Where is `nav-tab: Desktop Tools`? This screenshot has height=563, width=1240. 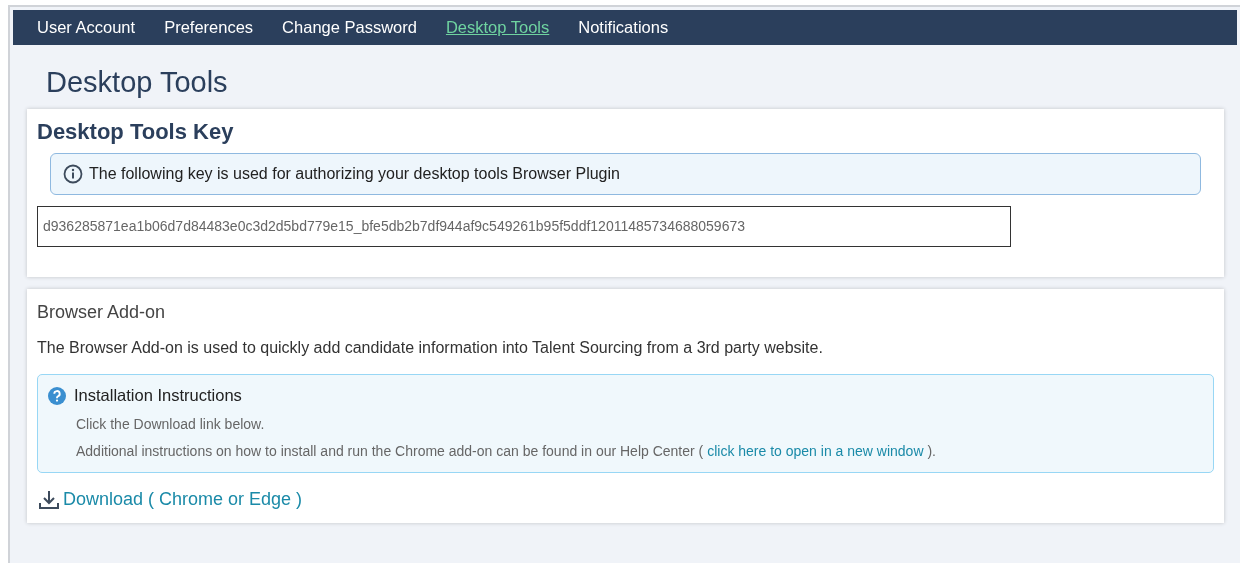
nav-tab: Desktop Tools is located at coordinates (497, 27).